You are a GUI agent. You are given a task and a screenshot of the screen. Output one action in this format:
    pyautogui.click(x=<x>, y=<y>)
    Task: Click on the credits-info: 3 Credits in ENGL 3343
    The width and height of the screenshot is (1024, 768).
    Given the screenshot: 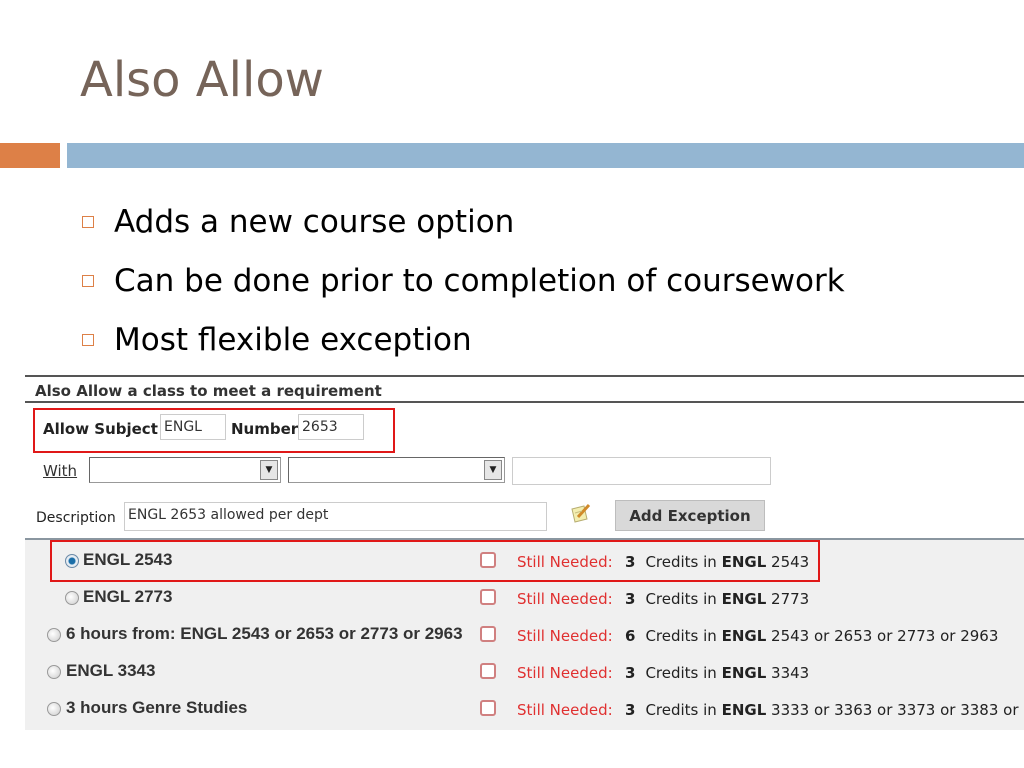 What is the action you would take?
    pyautogui.click(x=717, y=673)
    